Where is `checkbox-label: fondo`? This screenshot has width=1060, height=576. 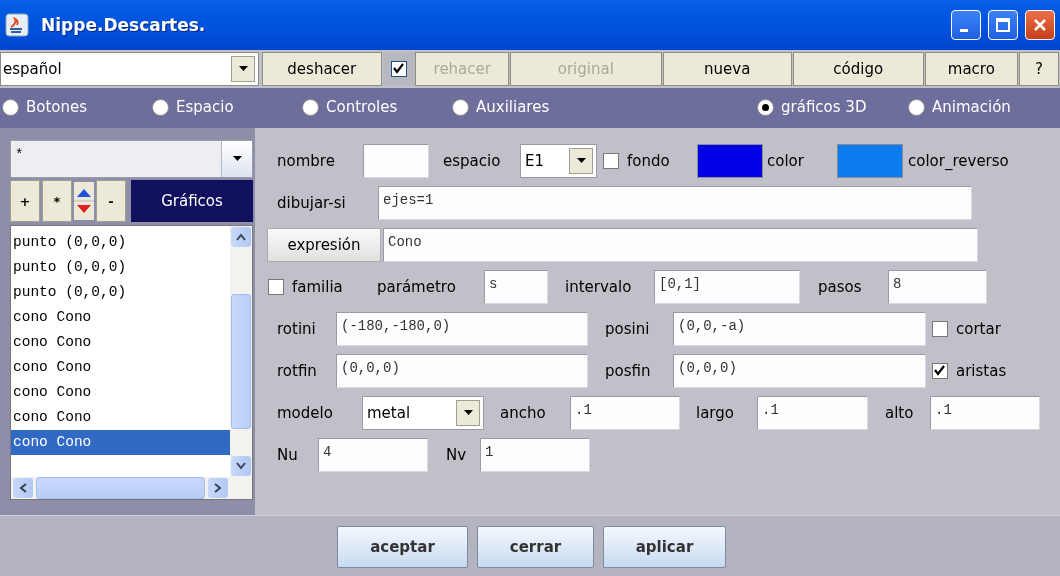 checkbox-label: fondo is located at coordinates (648, 161).